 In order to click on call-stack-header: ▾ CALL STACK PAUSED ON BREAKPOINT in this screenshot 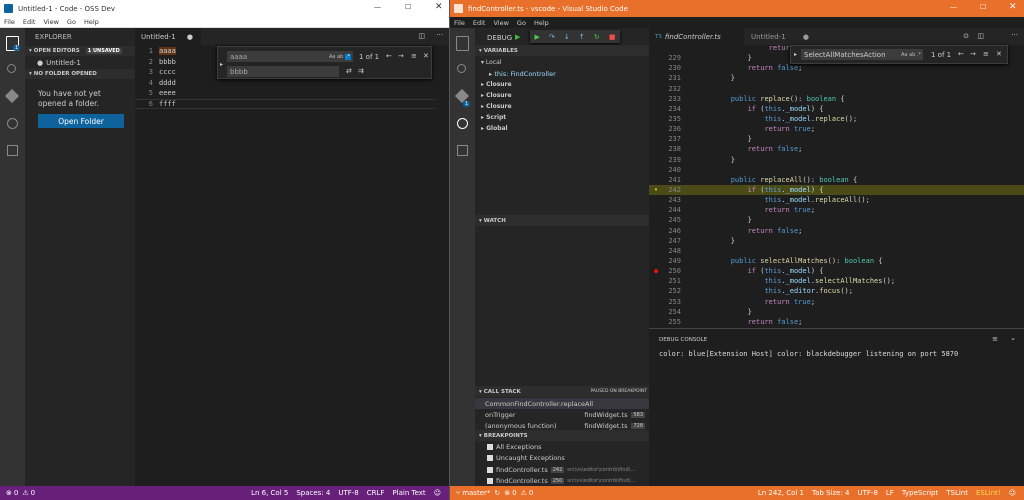, I will do `click(562, 391)`.